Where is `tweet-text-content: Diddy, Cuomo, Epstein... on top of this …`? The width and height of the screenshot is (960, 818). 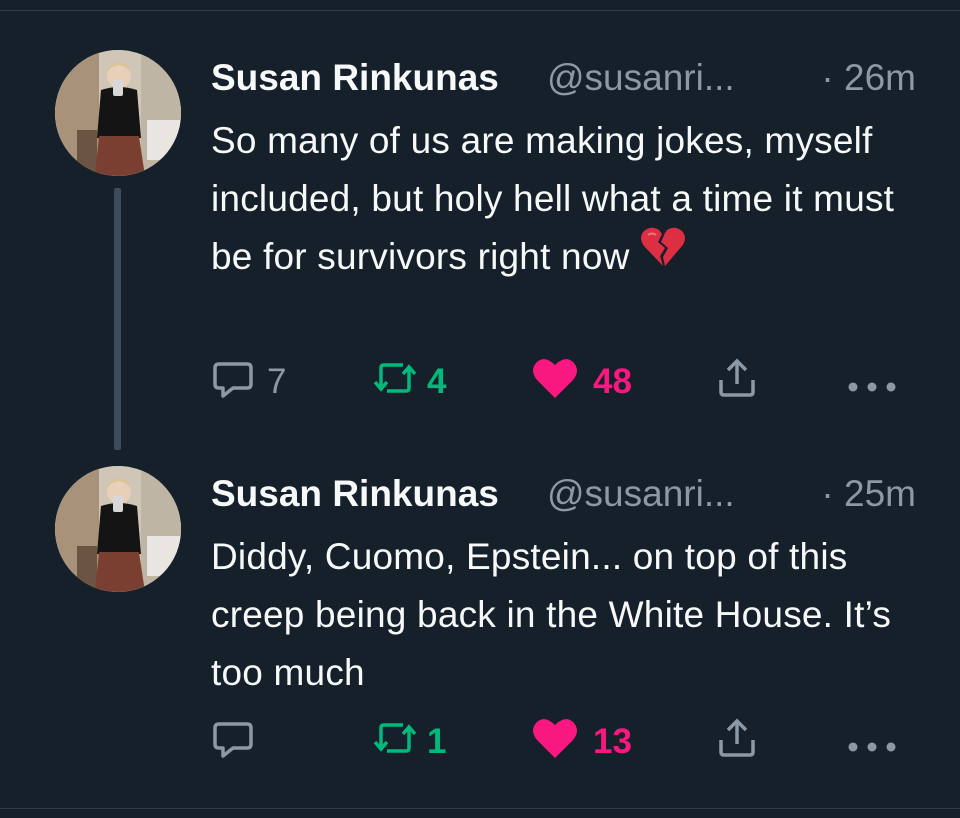
tweet-text-content: Diddy, Cuomo, Epstein... on top of this … is located at coordinates (551, 614).